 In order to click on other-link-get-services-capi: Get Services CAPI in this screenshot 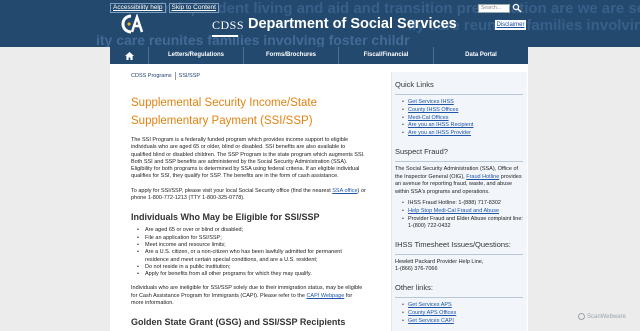, I will do `click(431, 321)`.